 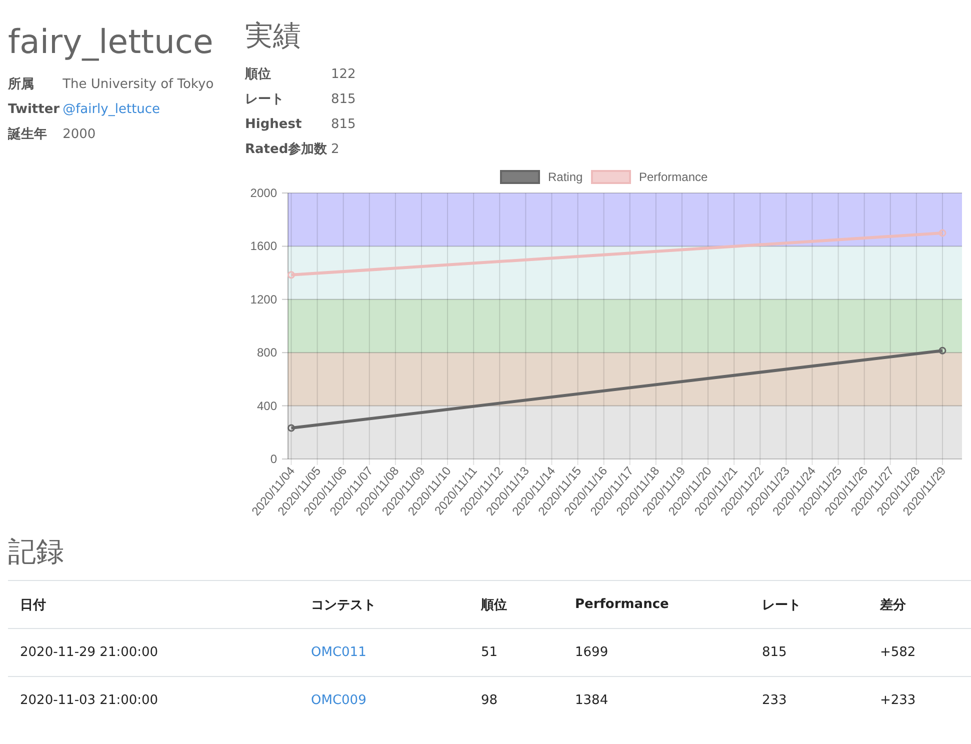 What do you see at coordinates (338, 652) in the screenshot?
I see `contest-link: OMC011` at bounding box center [338, 652].